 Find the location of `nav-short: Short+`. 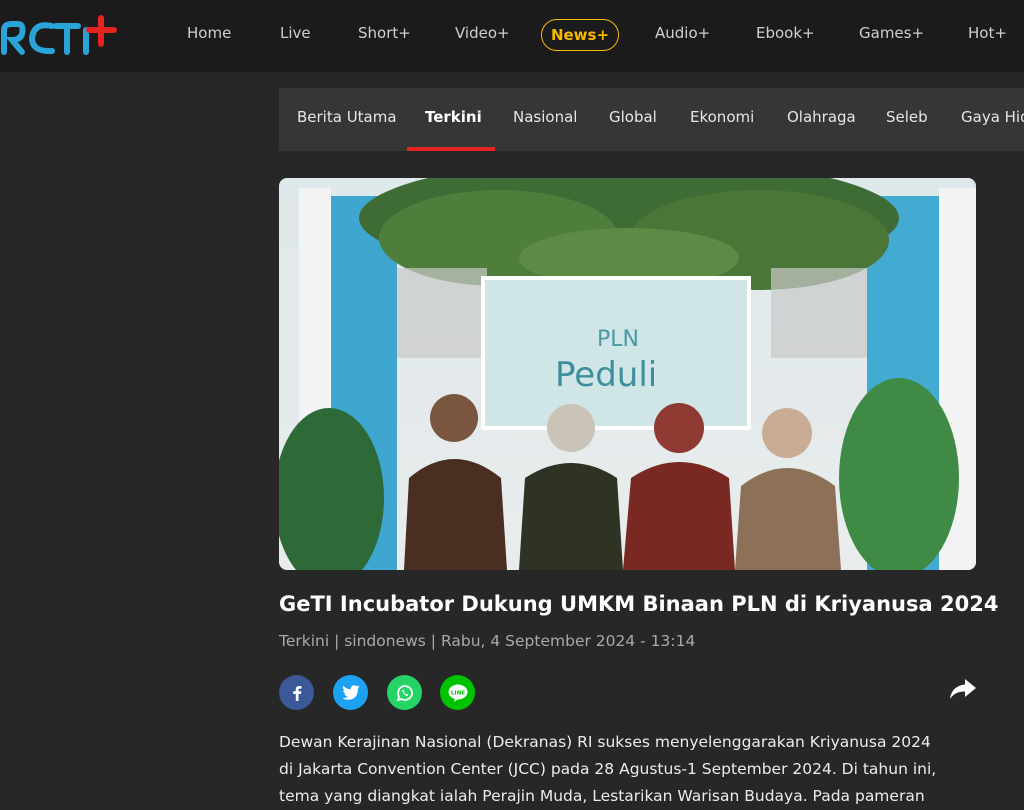

nav-short: Short+ is located at coordinates (384, 33).